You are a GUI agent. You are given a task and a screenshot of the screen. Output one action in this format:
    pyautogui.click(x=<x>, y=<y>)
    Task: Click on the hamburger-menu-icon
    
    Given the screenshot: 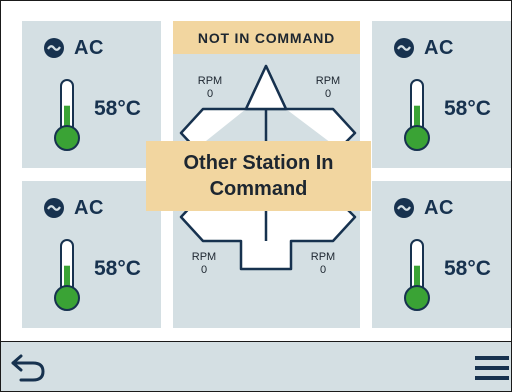 What is the action you would take?
    pyautogui.click(x=492, y=368)
    